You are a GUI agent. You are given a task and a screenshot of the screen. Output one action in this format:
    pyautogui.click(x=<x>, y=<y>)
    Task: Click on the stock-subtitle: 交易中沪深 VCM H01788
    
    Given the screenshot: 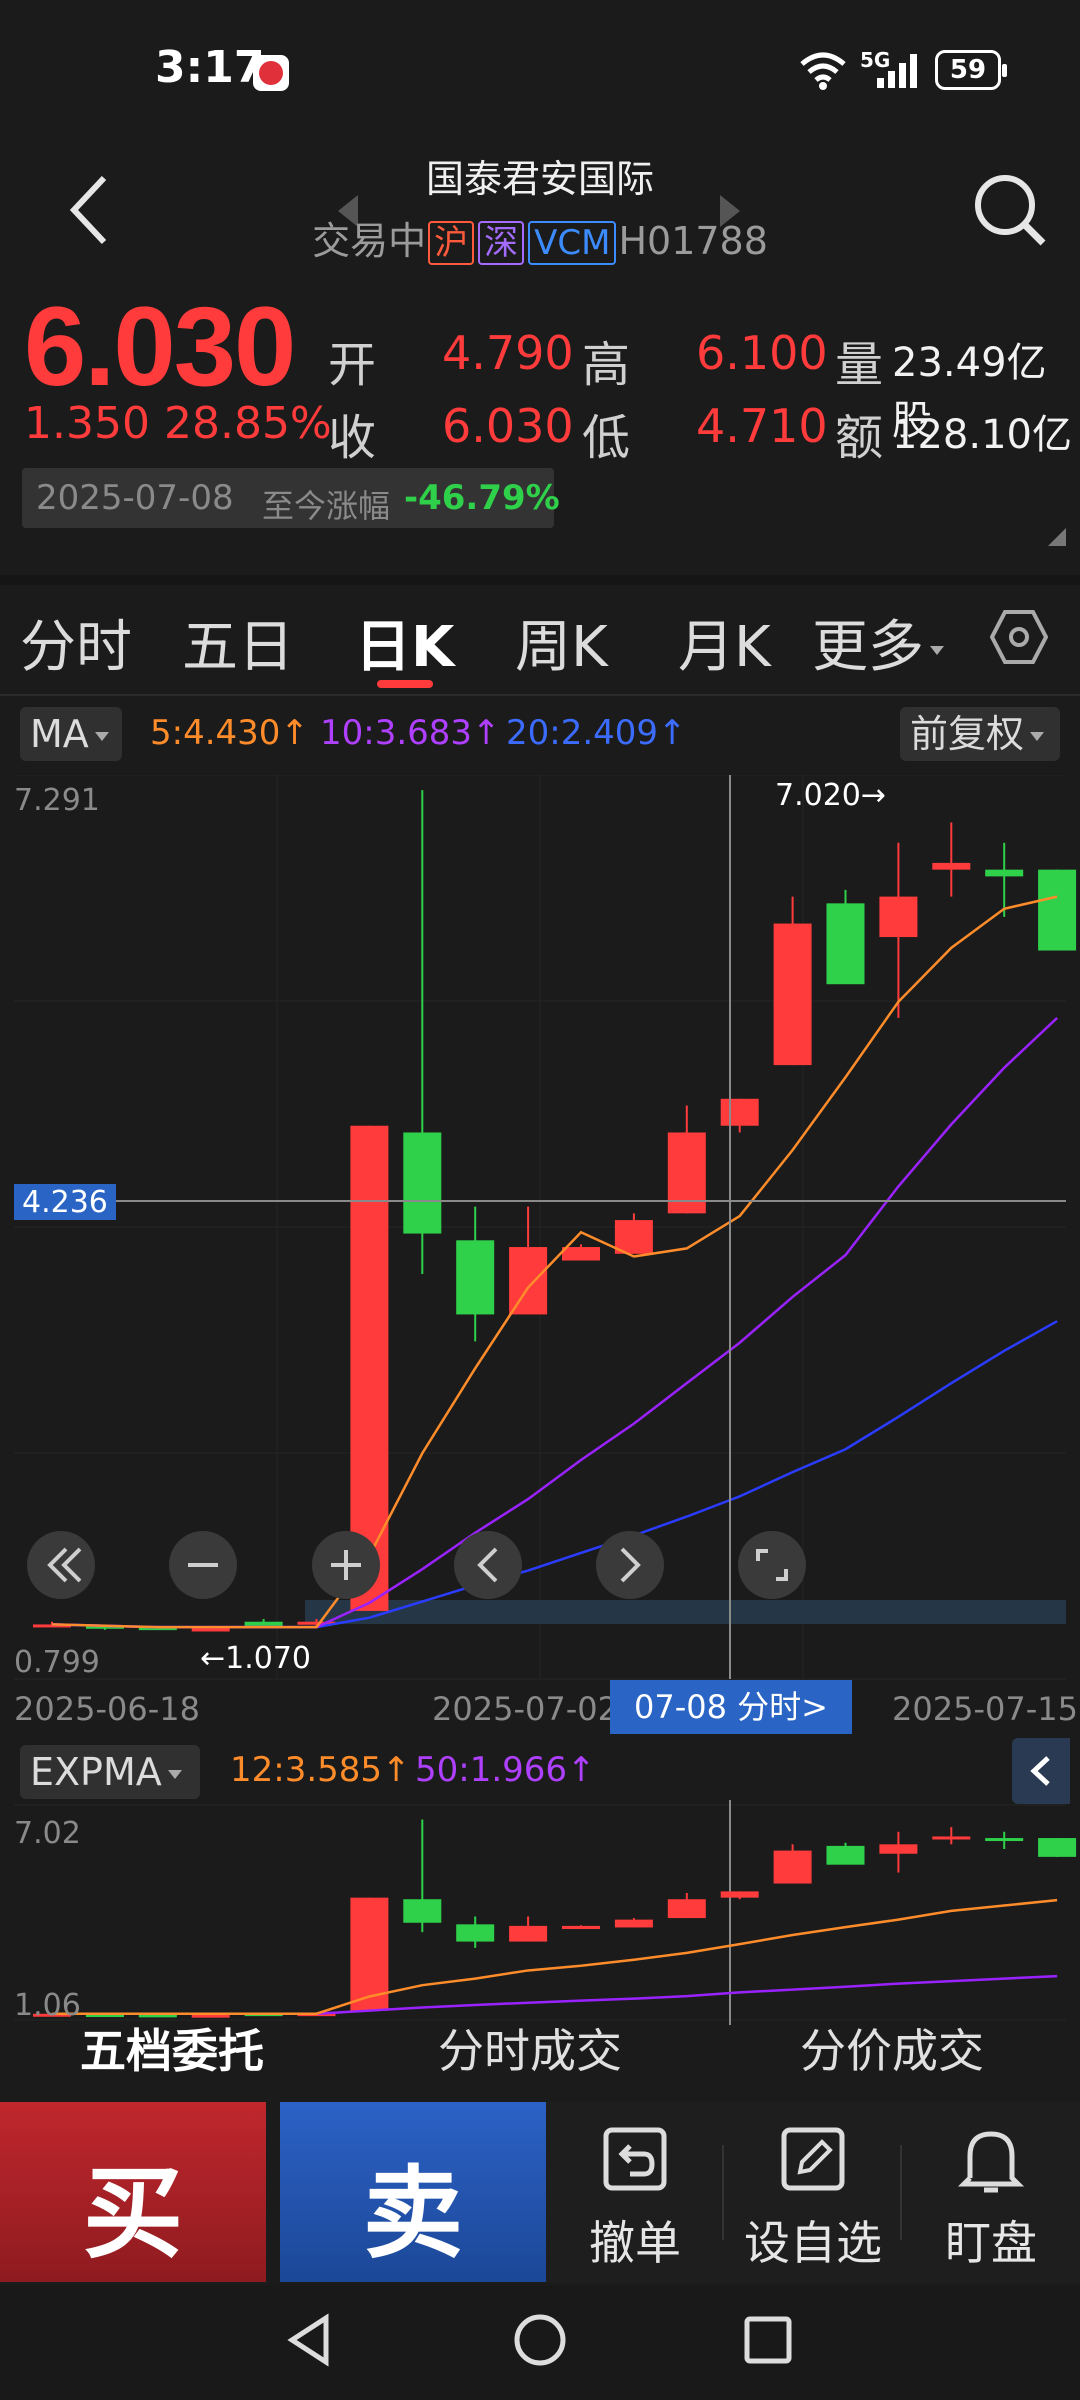 What is the action you would take?
    pyautogui.click(x=540, y=237)
    